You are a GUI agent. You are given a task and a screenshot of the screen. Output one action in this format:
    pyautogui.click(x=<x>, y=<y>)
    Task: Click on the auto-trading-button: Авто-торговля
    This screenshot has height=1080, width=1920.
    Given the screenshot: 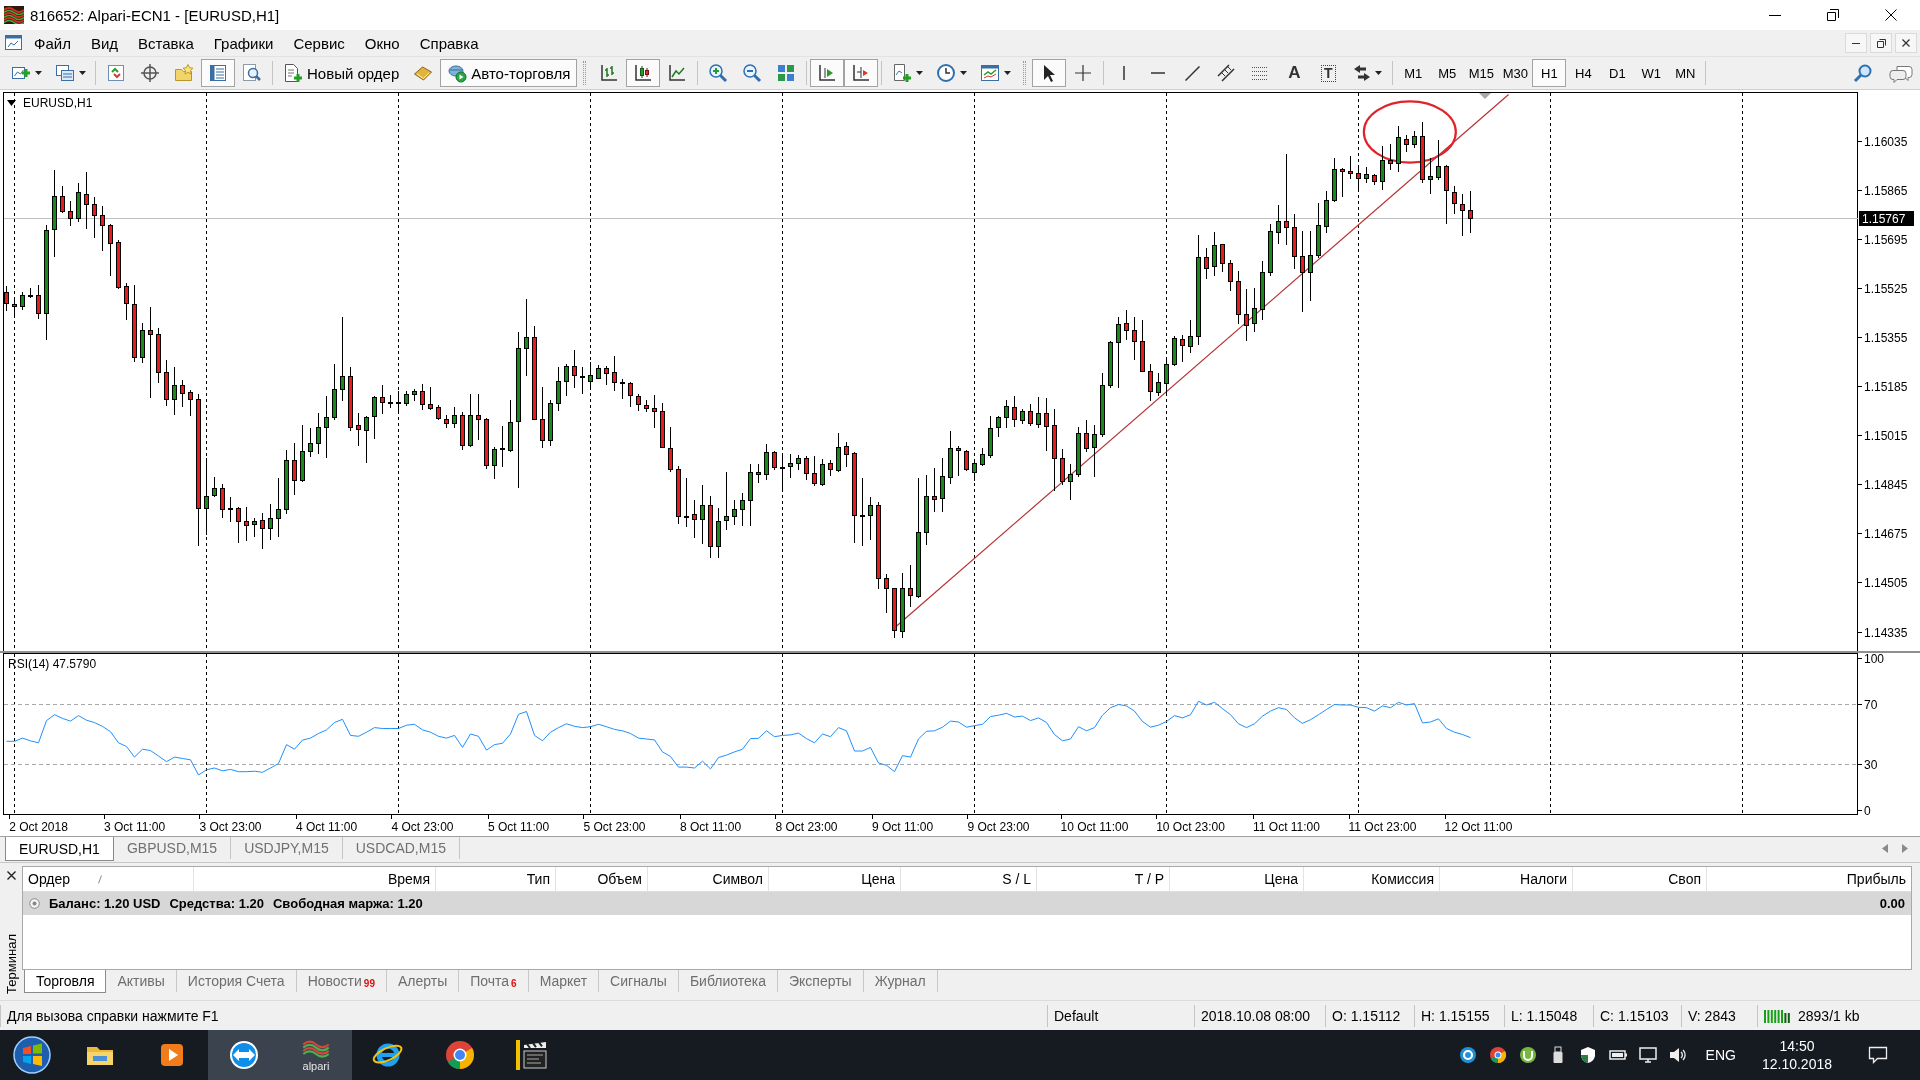 What is the action you would take?
    pyautogui.click(x=509, y=73)
    